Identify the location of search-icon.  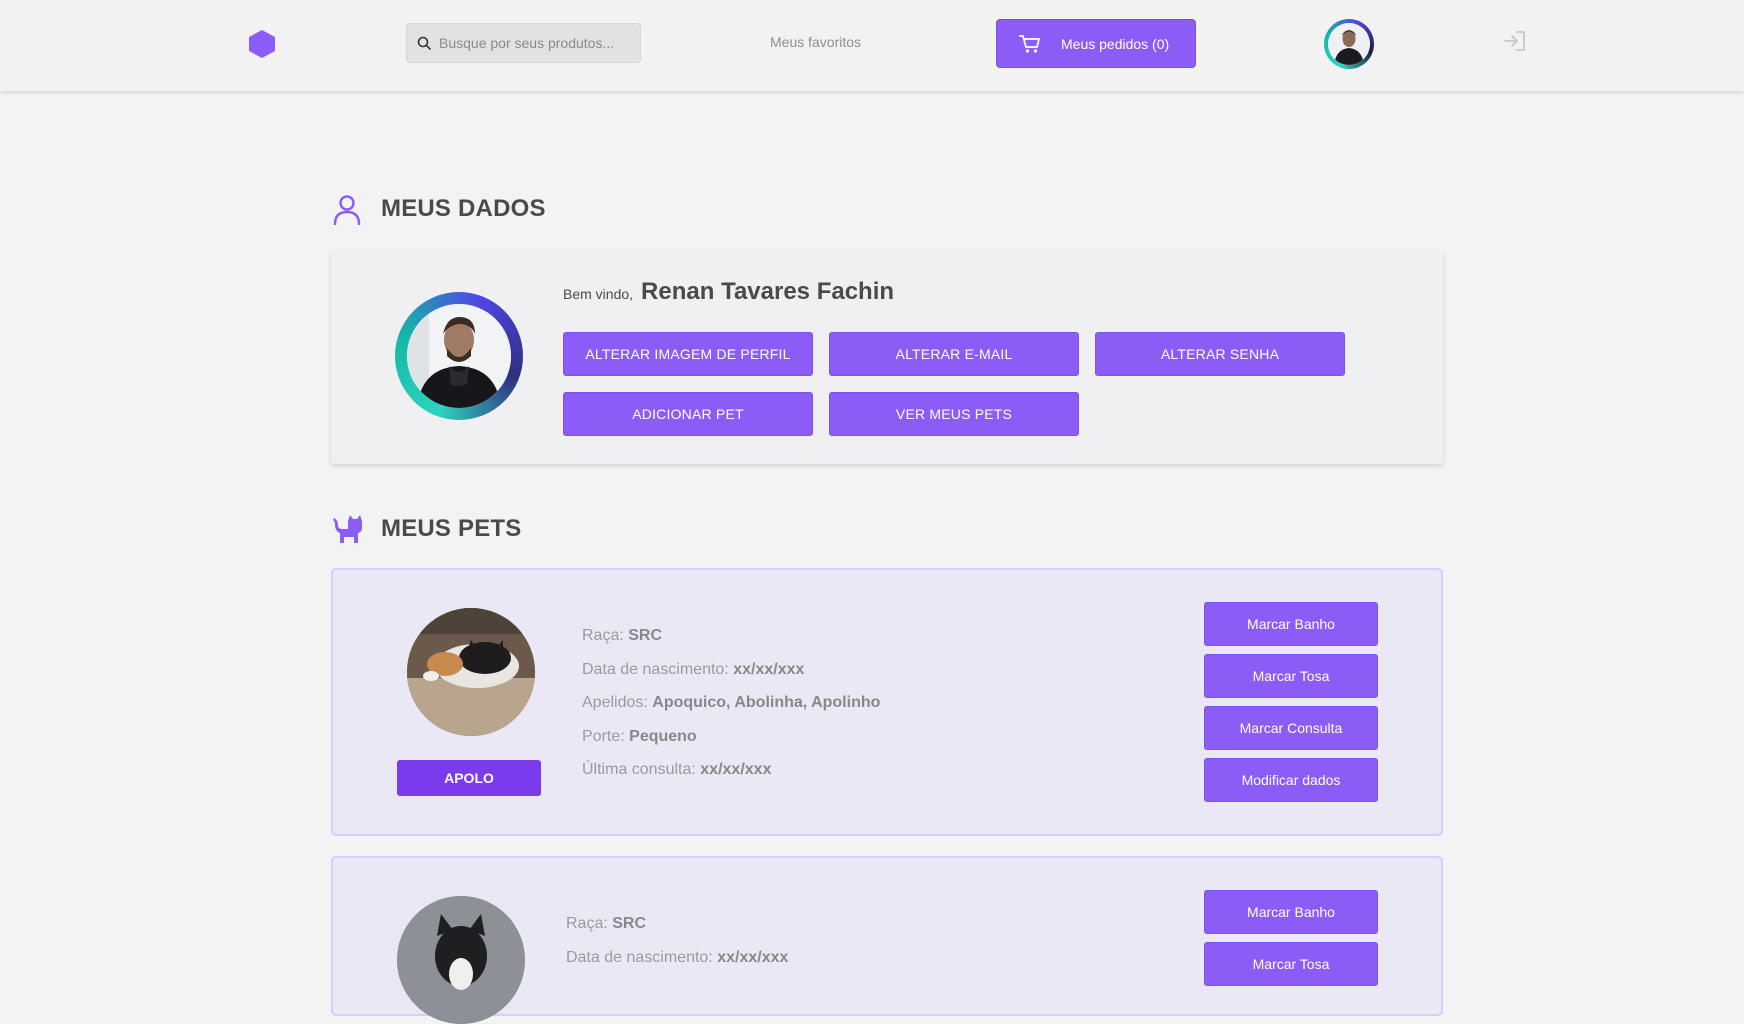
(424, 43).